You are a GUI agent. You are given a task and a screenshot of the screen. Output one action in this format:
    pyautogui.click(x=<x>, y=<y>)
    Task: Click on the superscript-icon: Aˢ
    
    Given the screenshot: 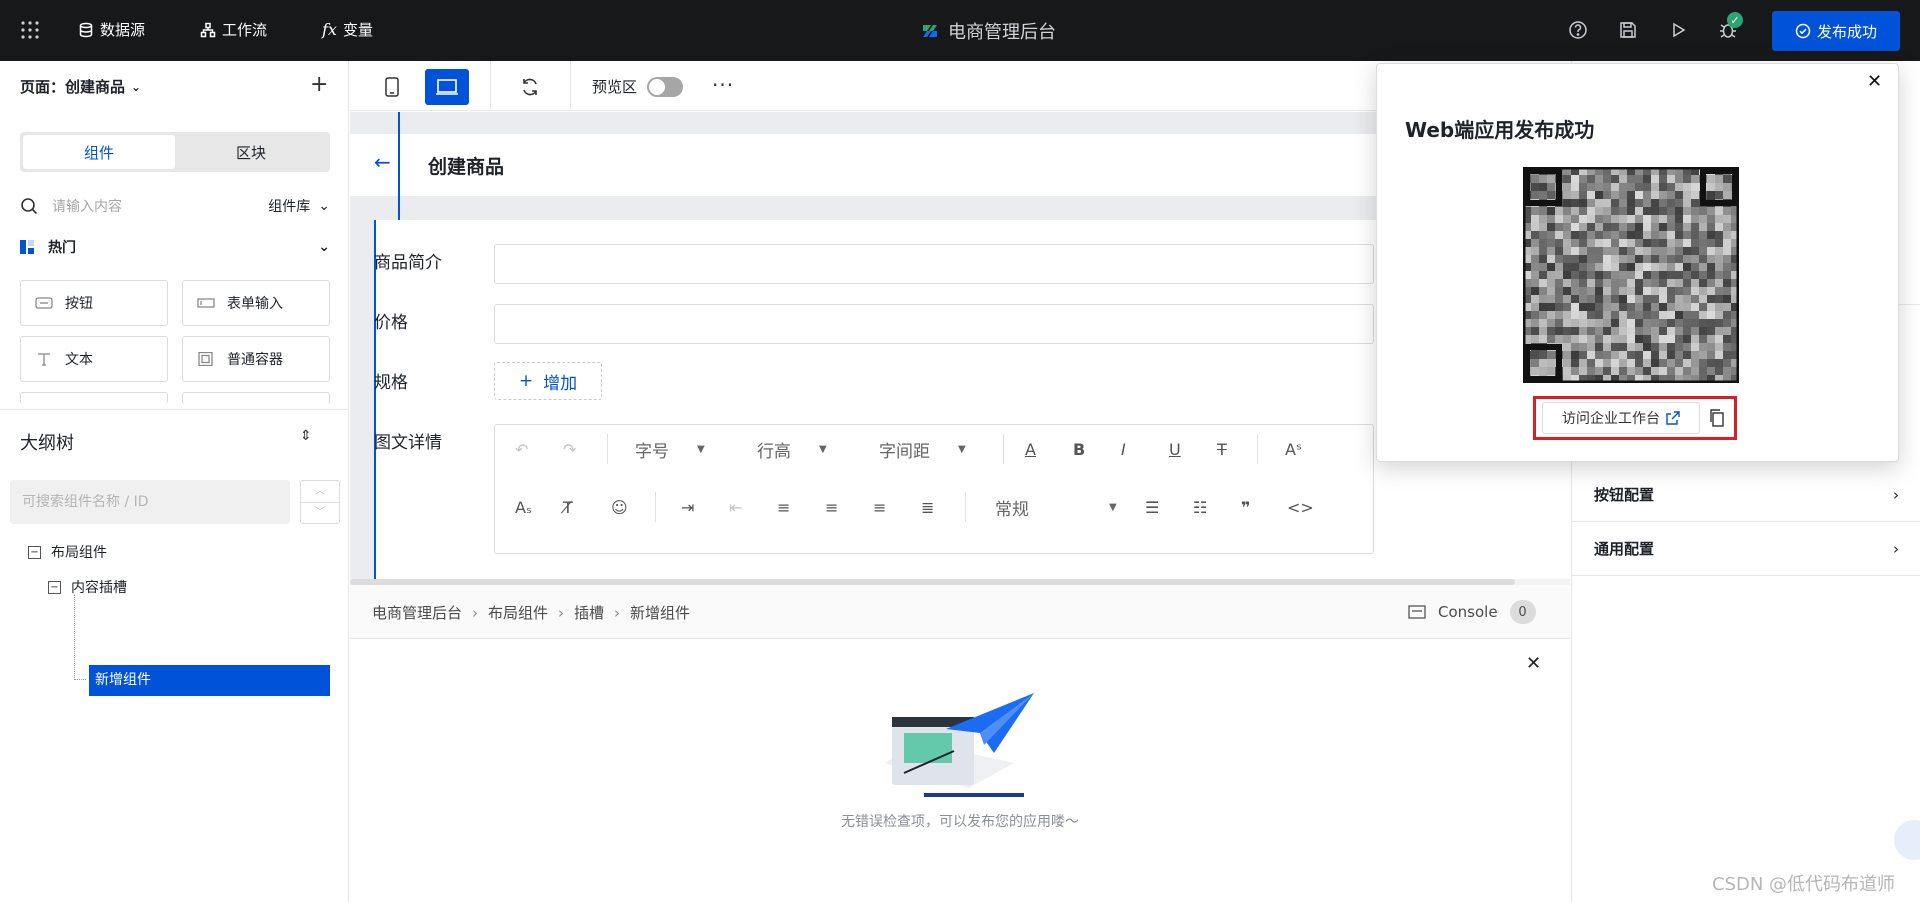 What is the action you would take?
    pyautogui.click(x=1293, y=449)
    